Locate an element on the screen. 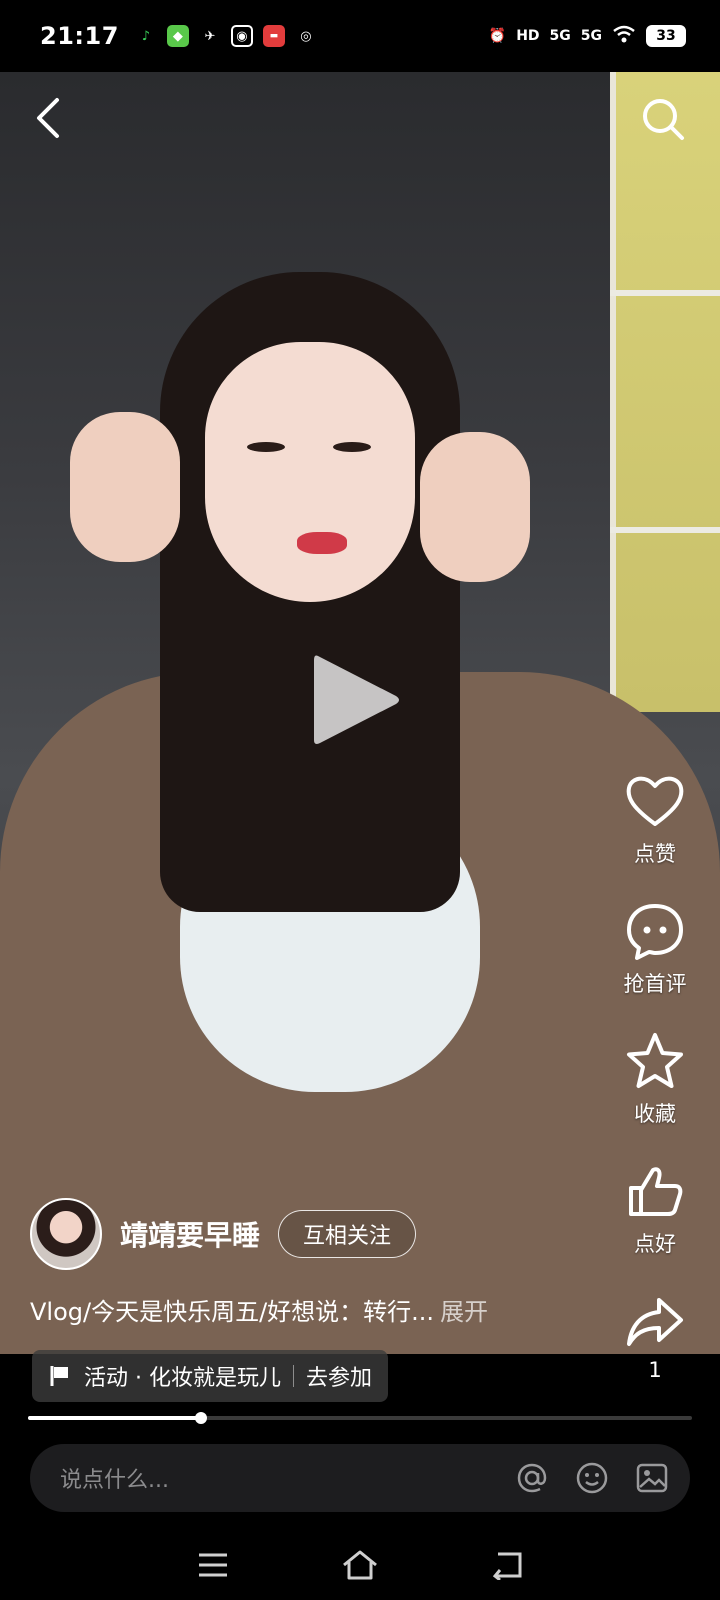  weibo-icon: ◎ is located at coordinates (306, 36).